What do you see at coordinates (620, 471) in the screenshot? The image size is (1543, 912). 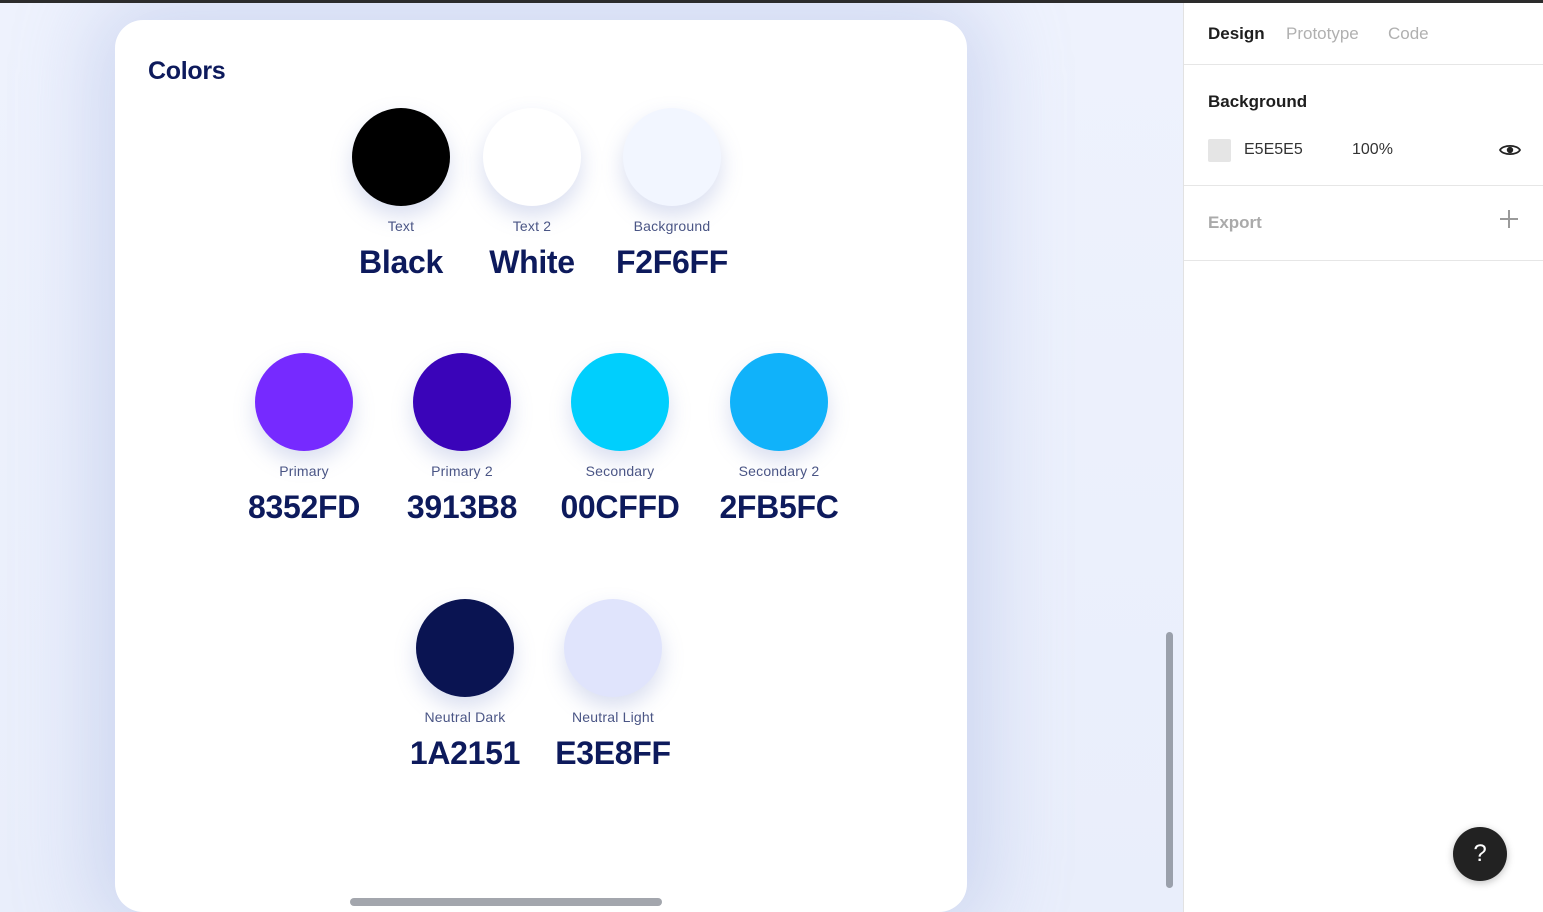 I see `swatch-label: Secondary` at bounding box center [620, 471].